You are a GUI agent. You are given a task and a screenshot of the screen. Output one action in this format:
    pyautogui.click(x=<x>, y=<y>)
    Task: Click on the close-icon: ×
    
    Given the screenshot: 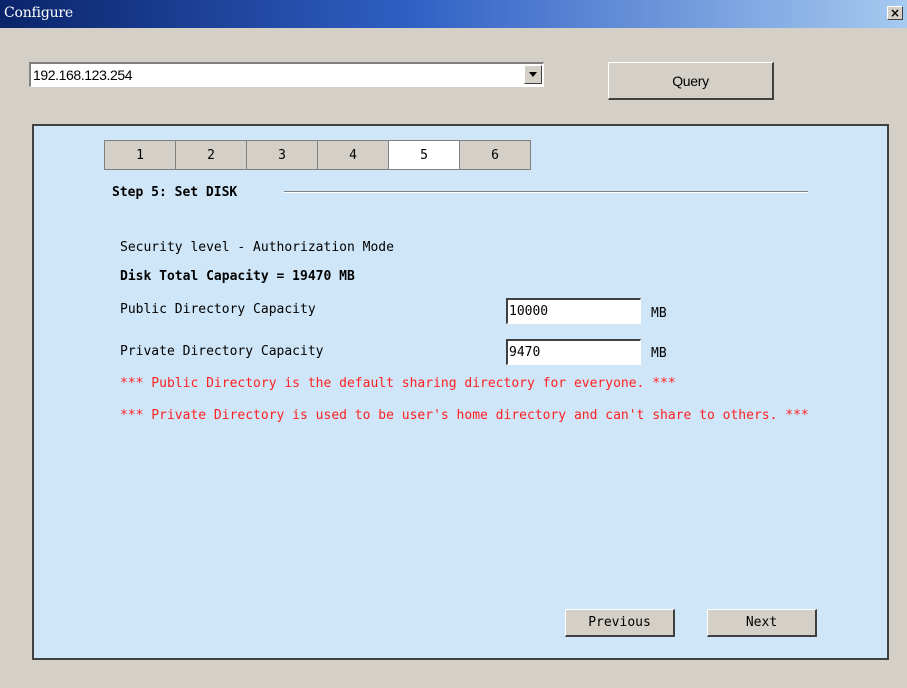 What is the action you would take?
    pyautogui.click(x=895, y=13)
    